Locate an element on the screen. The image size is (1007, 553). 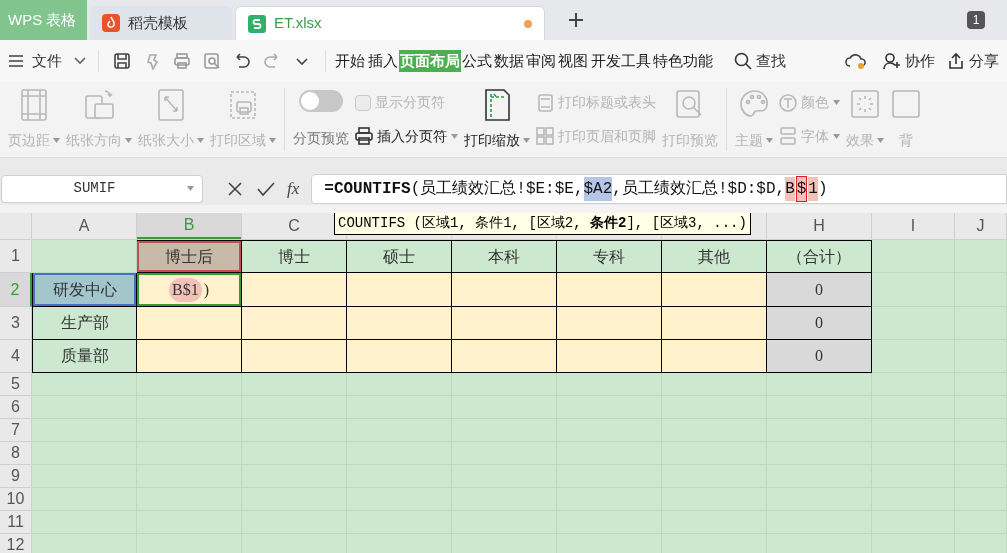
font-circle-icon is located at coordinates (788, 102).